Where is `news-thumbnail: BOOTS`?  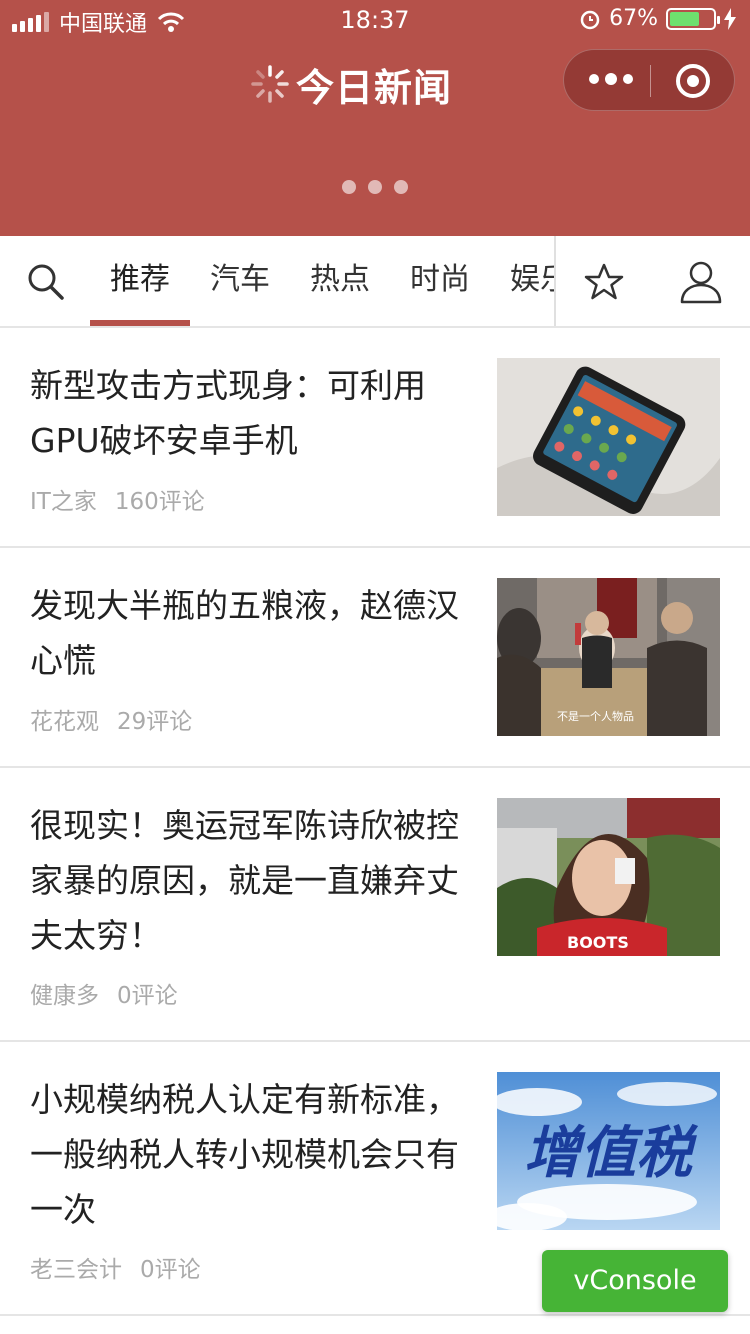 news-thumbnail: BOOTS is located at coordinates (608, 877).